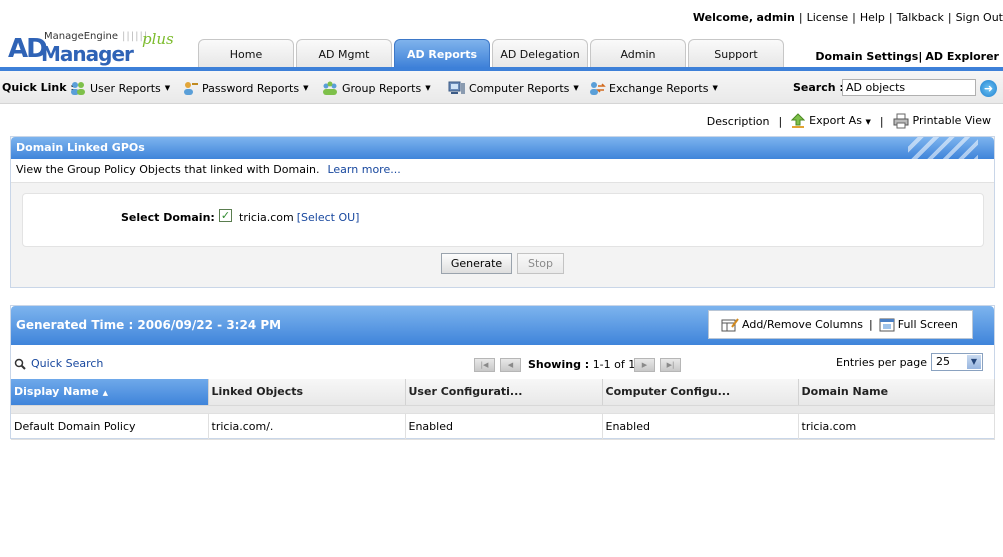 This screenshot has width=1003, height=557. I want to click on exchange-icon, so click(598, 88).